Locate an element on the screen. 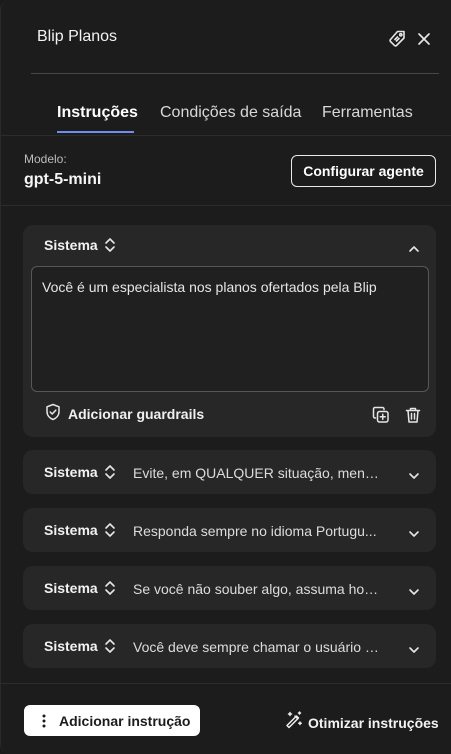 The image size is (451, 754). add-instruction-label: Adicionar instrução is located at coordinates (125, 720).